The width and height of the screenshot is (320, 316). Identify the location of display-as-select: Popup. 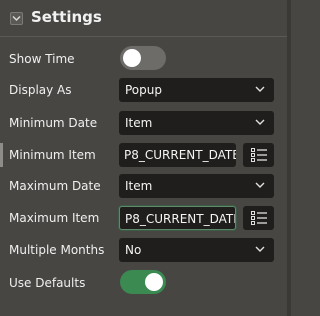
(196, 90).